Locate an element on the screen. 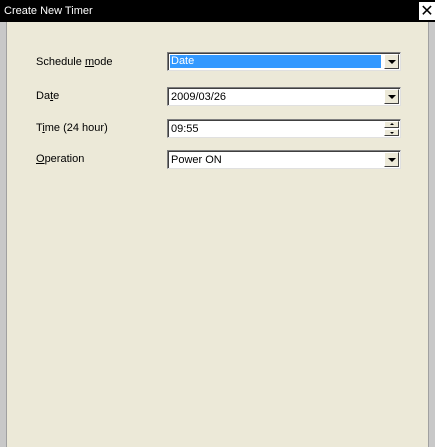 This screenshot has height=447, width=435. title-bar: Create New Timer ✕ is located at coordinates (217, 11).